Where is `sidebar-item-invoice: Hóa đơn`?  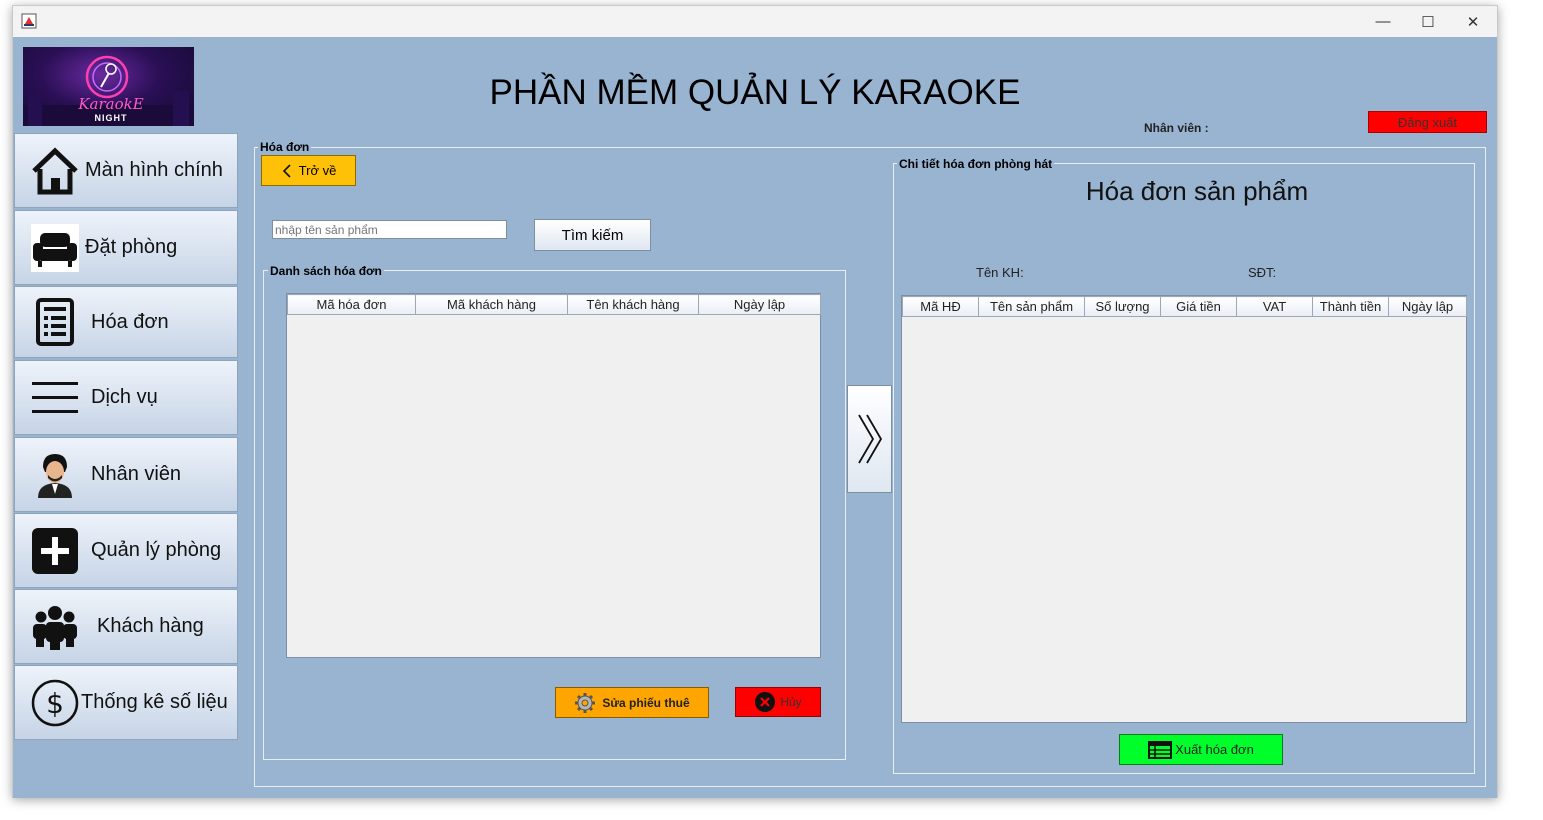
sidebar-item-invoice: Hóa đơn is located at coordinates (126, 322).